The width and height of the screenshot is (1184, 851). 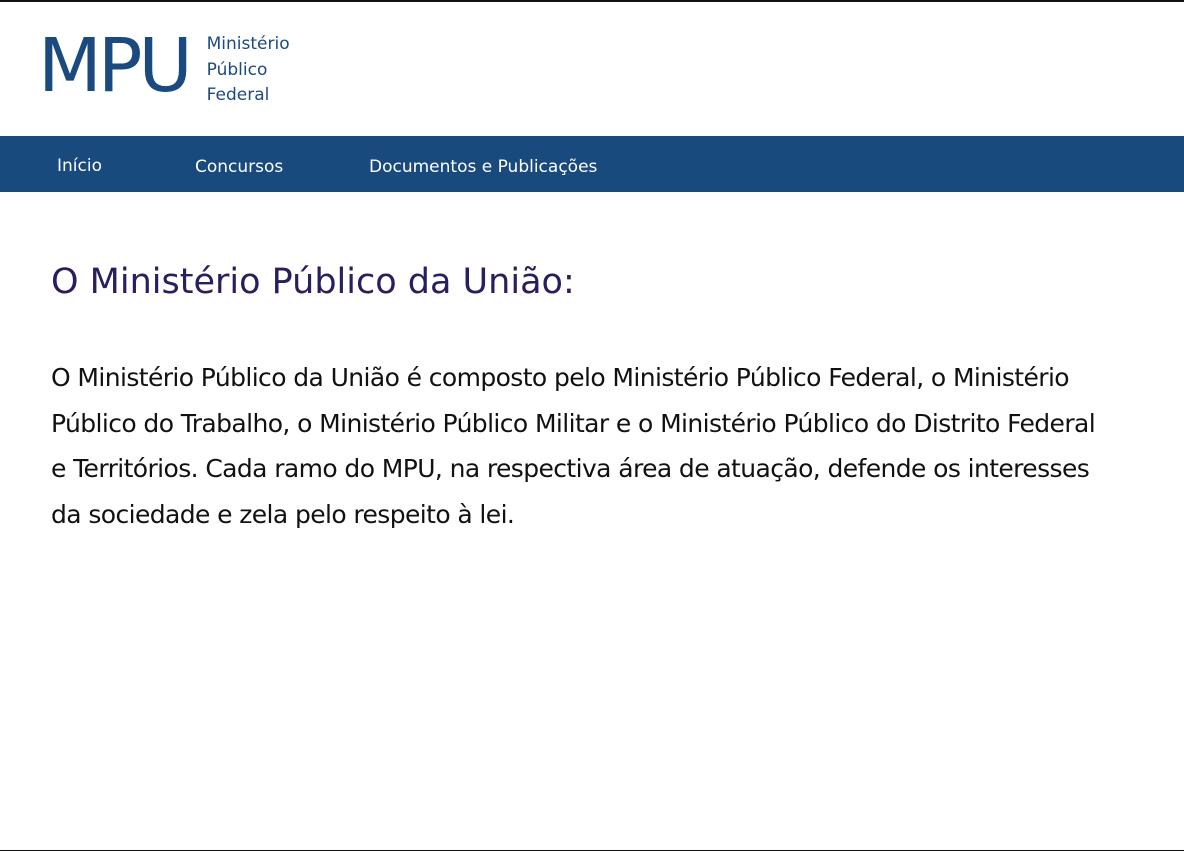 What do you see at coordinates (313, 282) in the screenshot?
I see `page-title: O Ministério Público da União:` at bounding box center [313, 282].